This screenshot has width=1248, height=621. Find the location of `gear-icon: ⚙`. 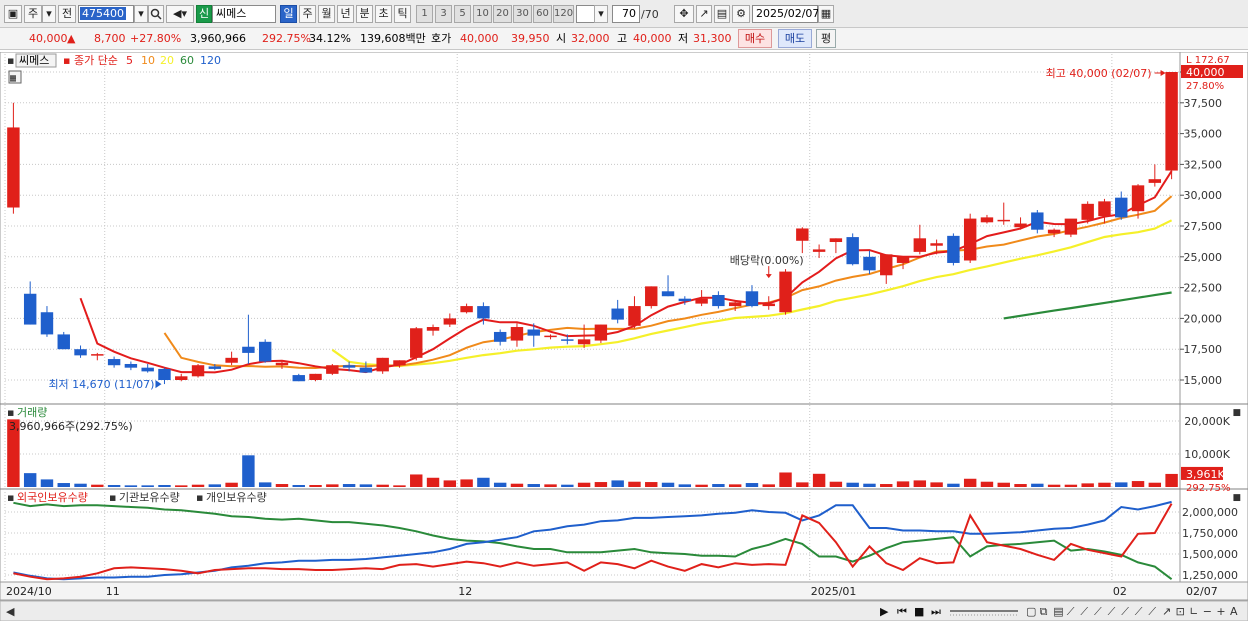

gear-icon: ⚙ is located at coordinates (741, 14).